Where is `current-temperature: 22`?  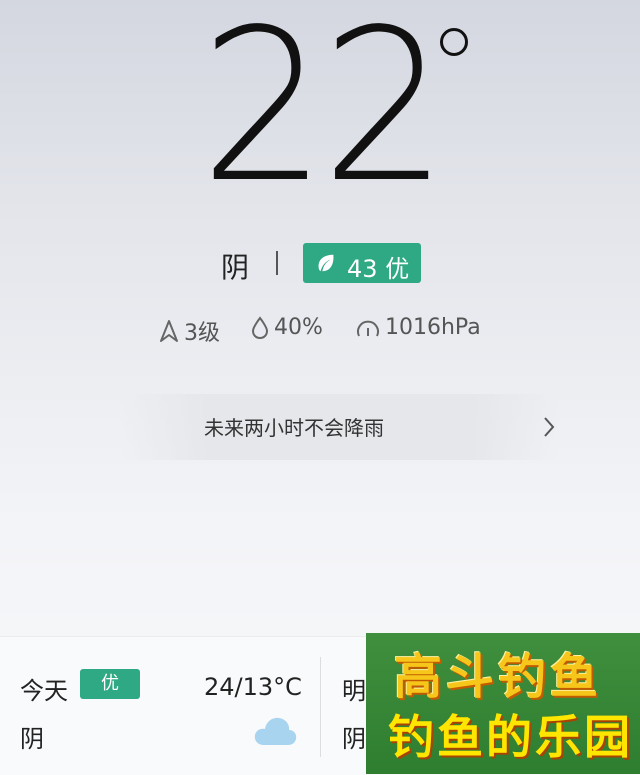
current-temperature: 22 is located at coordinates (324, 114).